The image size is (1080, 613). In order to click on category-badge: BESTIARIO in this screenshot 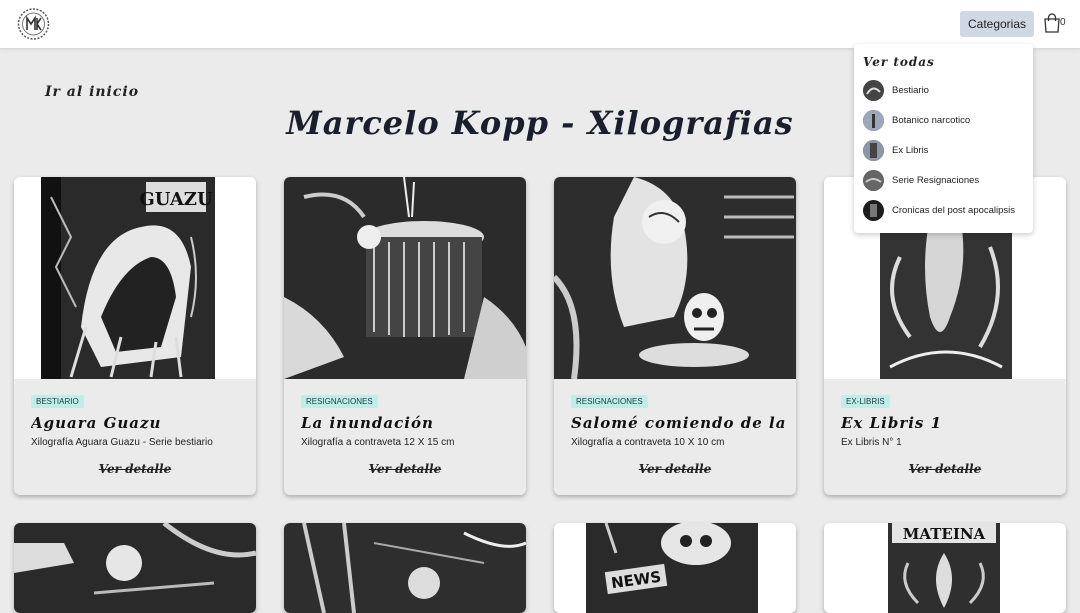, I will do `click(57, 401)`.